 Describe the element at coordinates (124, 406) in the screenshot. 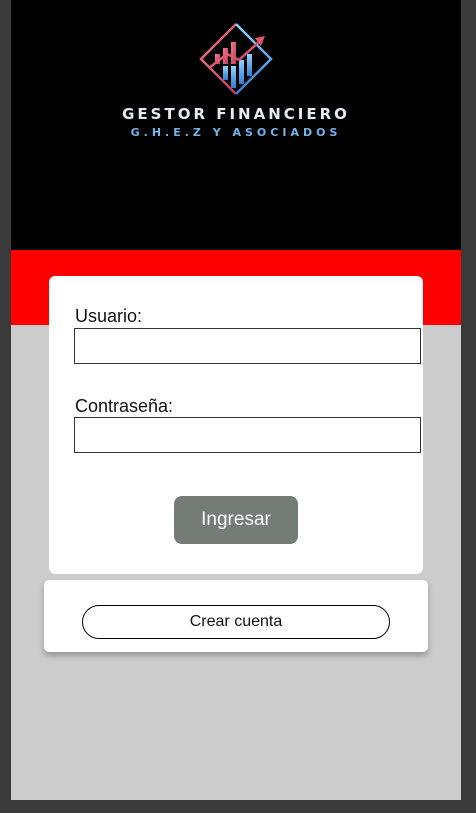

I see `password-label: Contraseña:` at that location.